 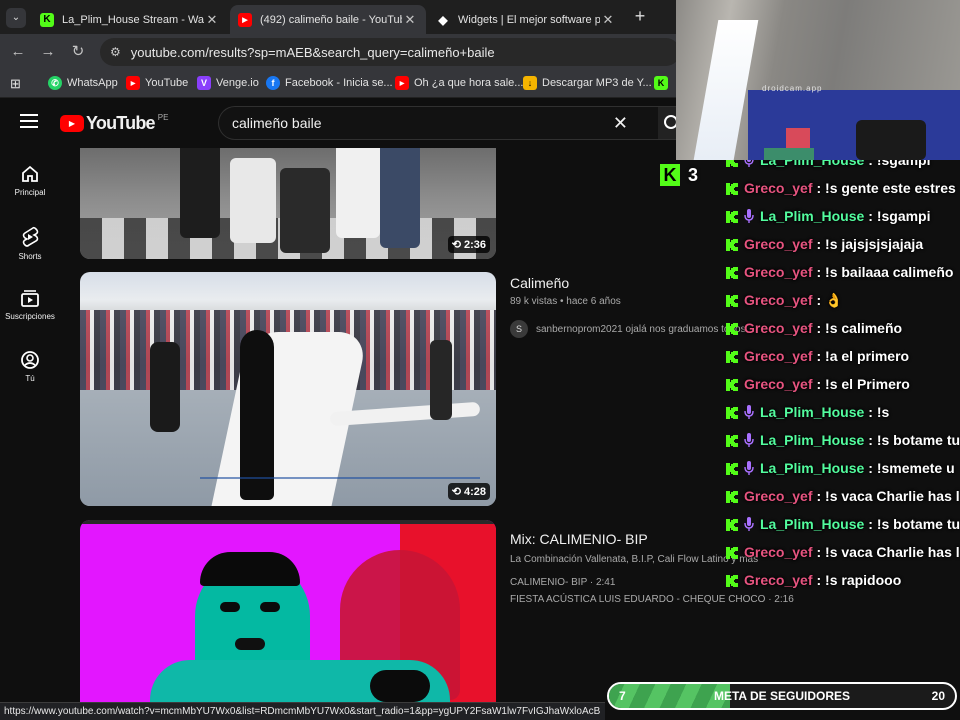 What do you see at coordinates (72, 123) in the screenshot?
I see `youtube-play-icon: ▶` at bounding box center [72, 123].